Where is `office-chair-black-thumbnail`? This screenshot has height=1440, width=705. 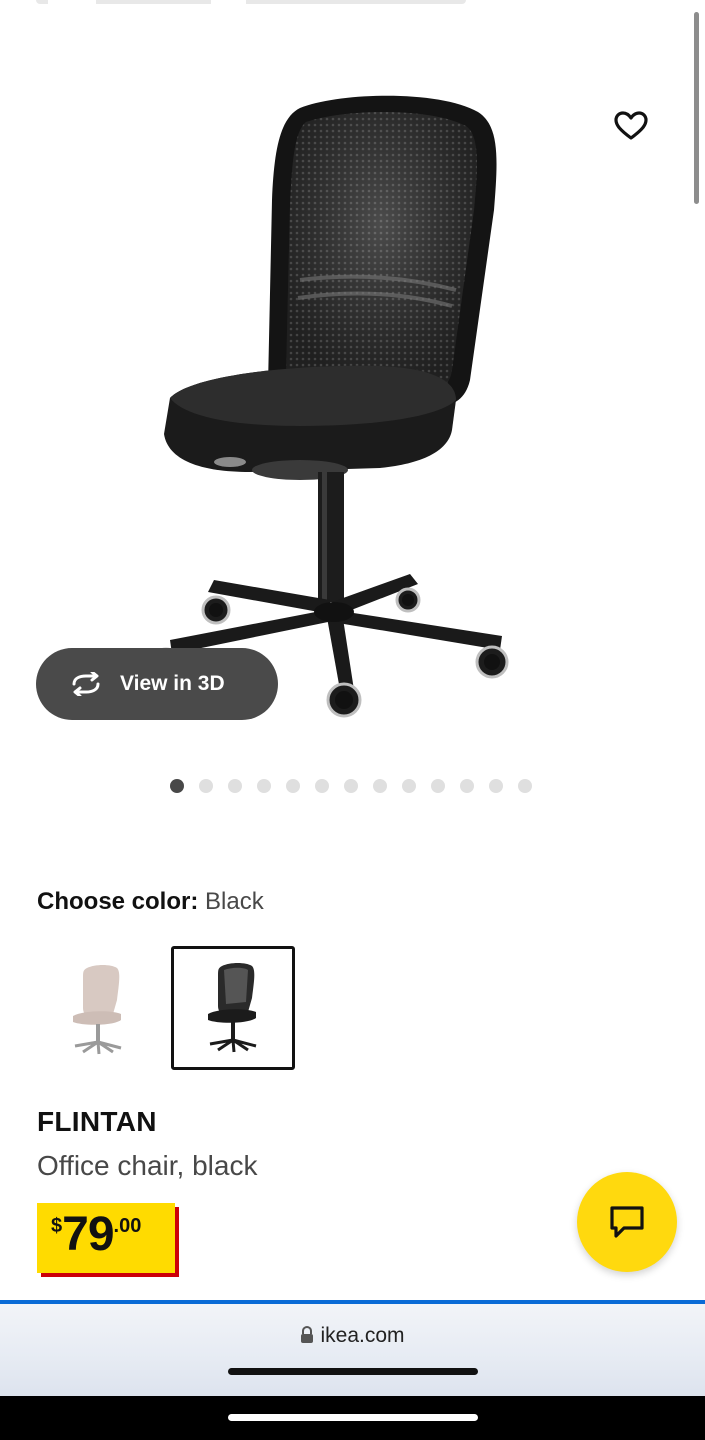
office-chair-black-thumbnail is located at coordinates (232, 1008).